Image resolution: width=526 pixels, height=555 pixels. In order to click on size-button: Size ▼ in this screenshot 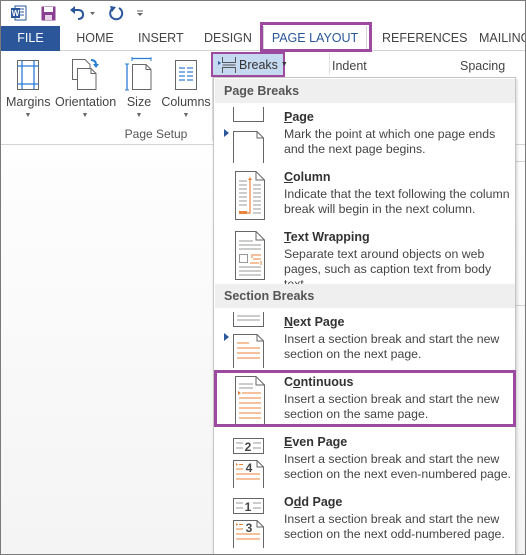, I will do `click(139, 88)`.